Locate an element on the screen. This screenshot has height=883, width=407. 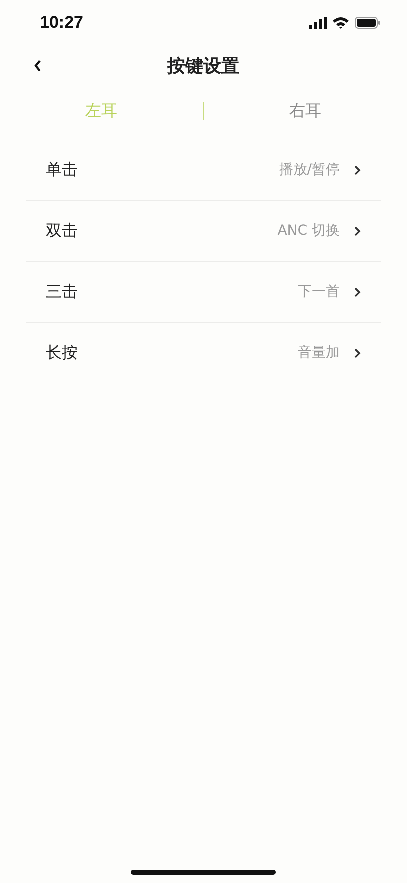
page-title: 按键设置 is located at coordinates (204, 66).